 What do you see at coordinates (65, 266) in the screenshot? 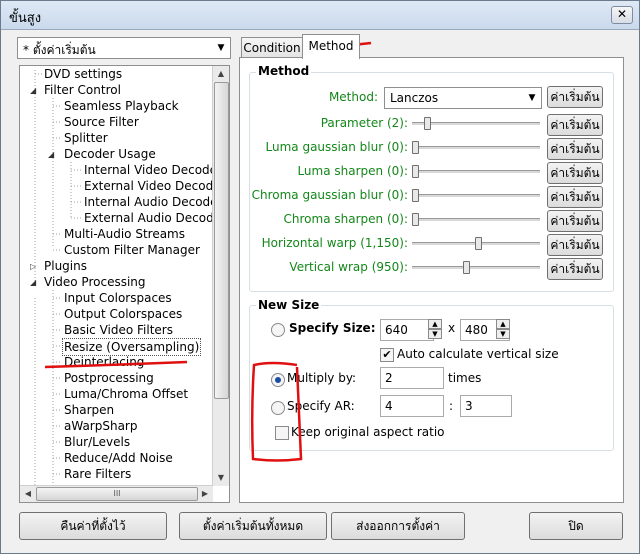
I see `tree-item: Plugins` at bounding box center [65, 266].